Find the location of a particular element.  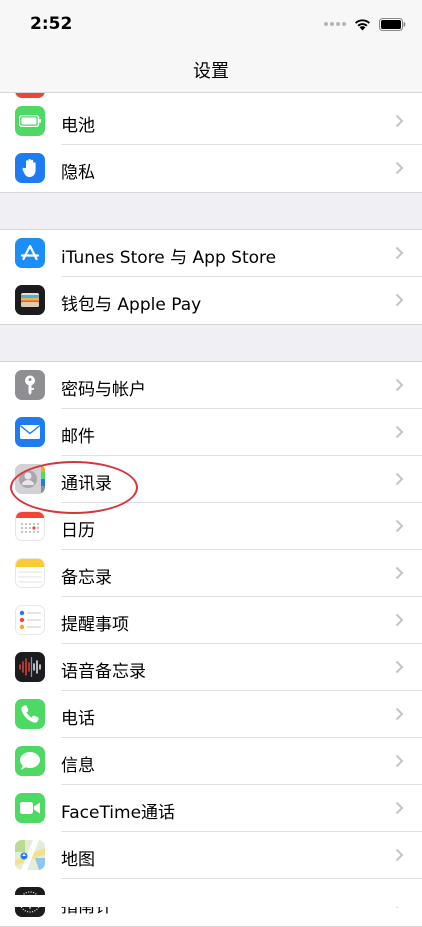

settings-row-passwords-accounts: 密码与帐户 is located at coordinates (211, 385).